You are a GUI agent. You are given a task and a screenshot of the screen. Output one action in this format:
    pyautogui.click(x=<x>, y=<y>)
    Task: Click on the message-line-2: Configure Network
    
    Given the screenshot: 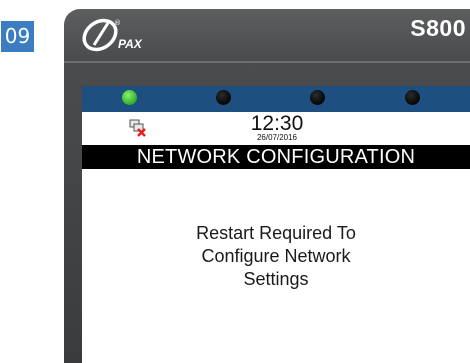 What is the action you would take?
    pyautogui.click(x=276, y=256)
    